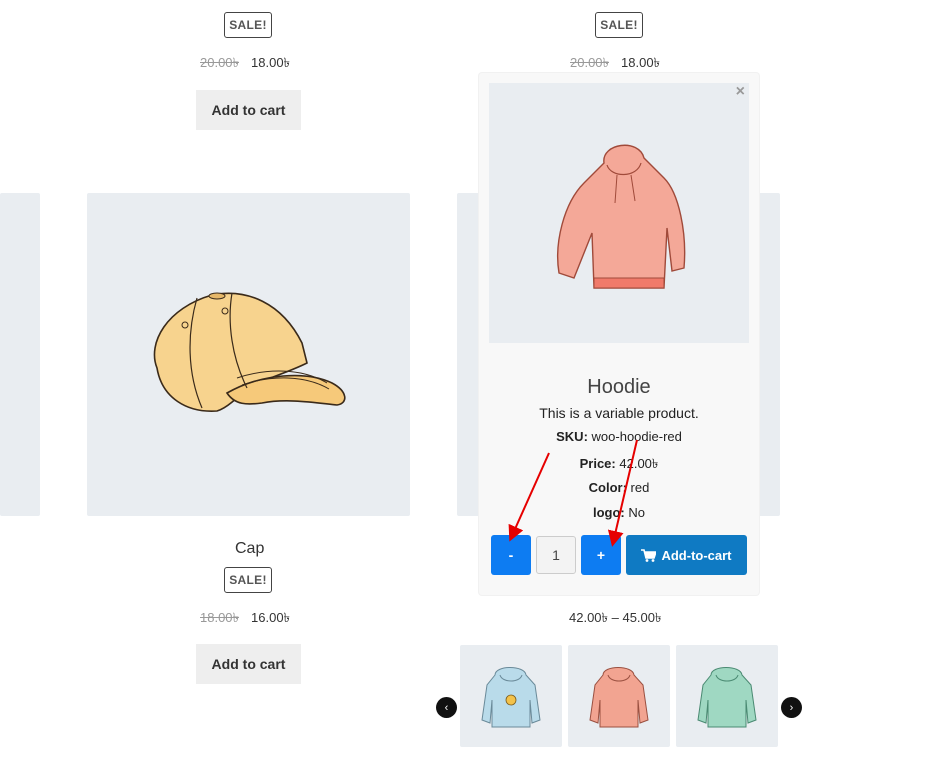 The width and height of the screenshot is (951, 770). I want to click on annotation-arrows, so click(573, 493).